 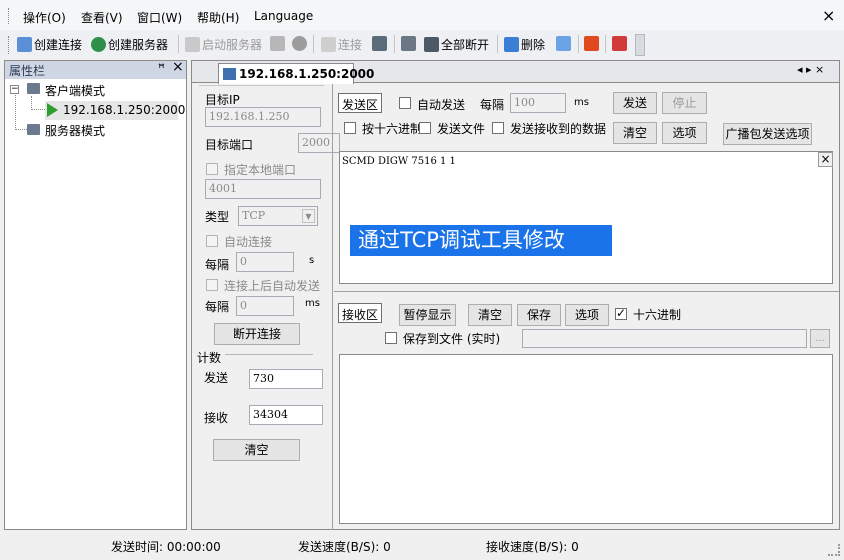 What do you see at coordinates (31, 103) in the screenshot?
I see `tree-line` at bounding box center [31, 103].